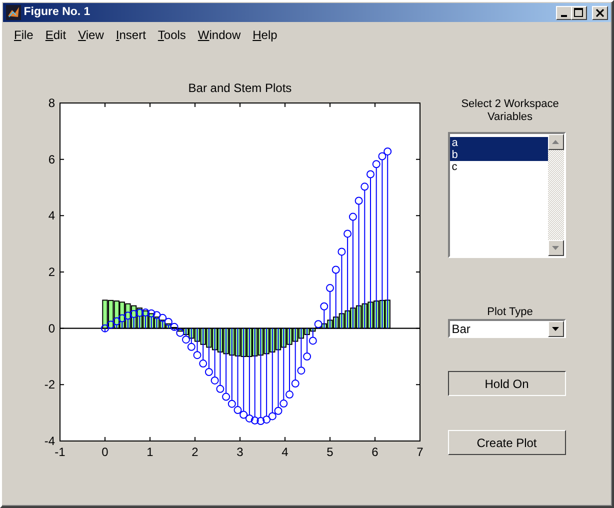 This screenshot has height=508, width=614. I want to click on listbox-label: Select 2 Workspace Variables, so click(510, 111).